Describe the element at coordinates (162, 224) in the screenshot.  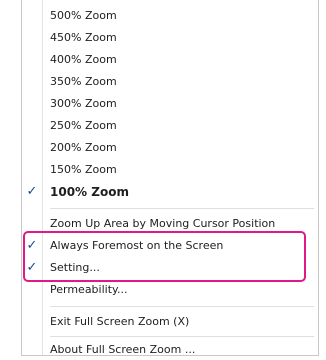
I see `menu-item-zoom-up-area: Zoom Up Area by Moving Cursor Position` at that location.